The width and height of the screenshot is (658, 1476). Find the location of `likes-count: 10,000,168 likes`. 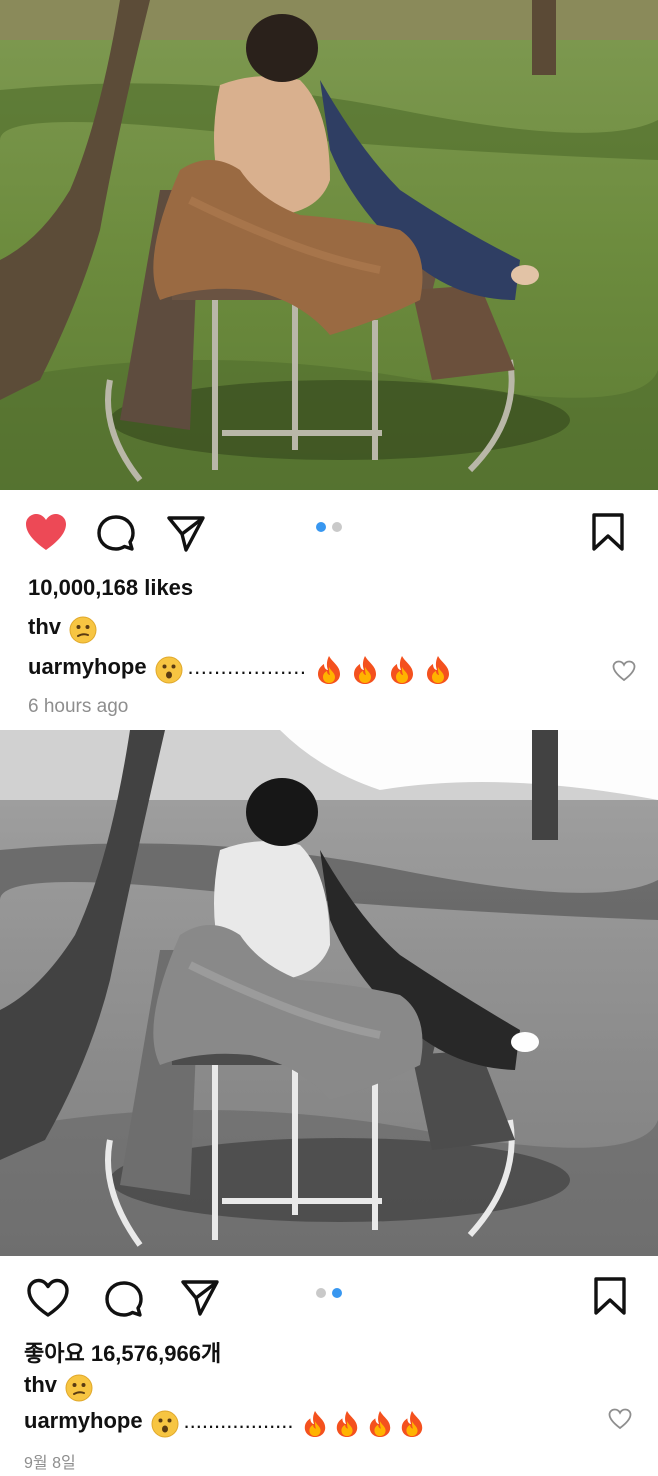

likes-count: 10,000,168 likes is located at coordinates (110, 588).